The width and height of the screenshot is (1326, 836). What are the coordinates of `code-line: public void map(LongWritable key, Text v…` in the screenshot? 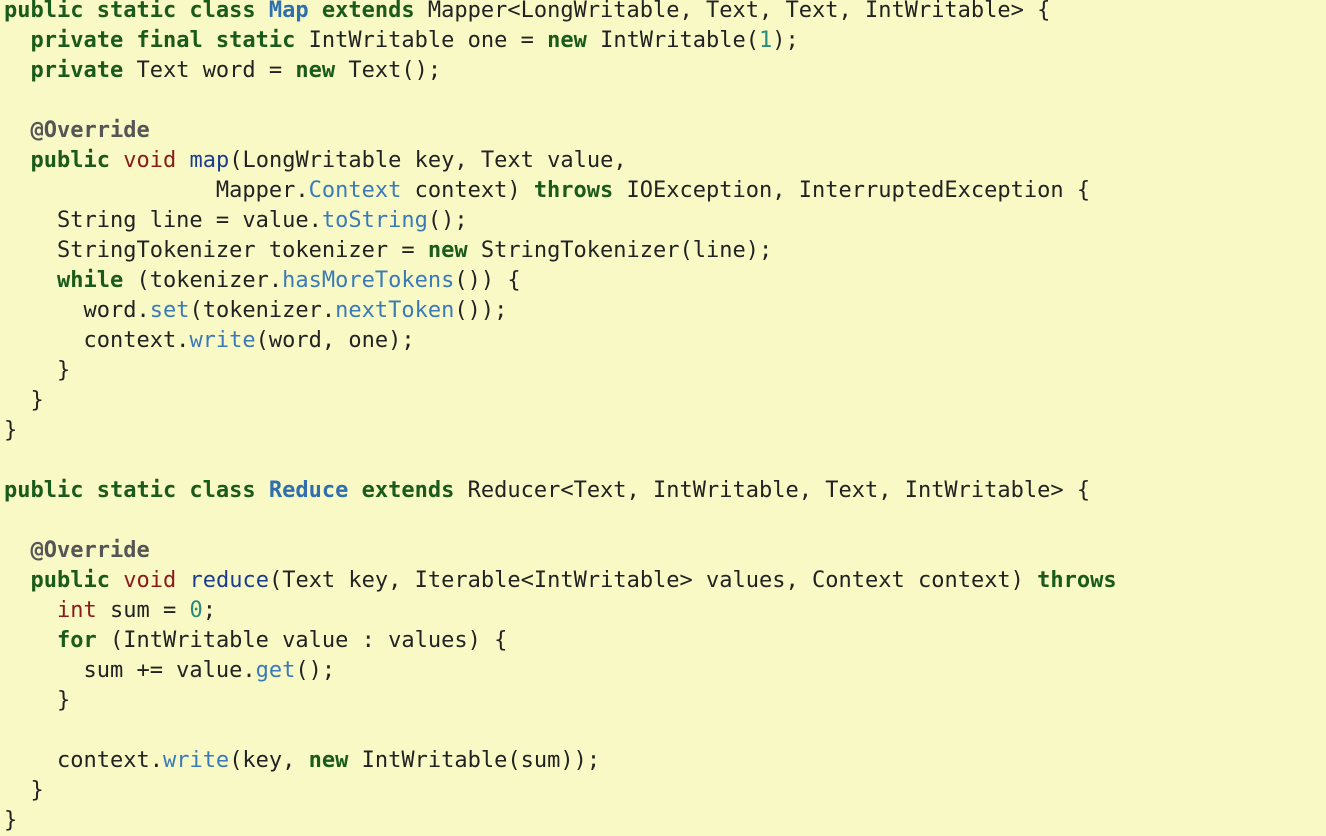 It's located at (560, 161).